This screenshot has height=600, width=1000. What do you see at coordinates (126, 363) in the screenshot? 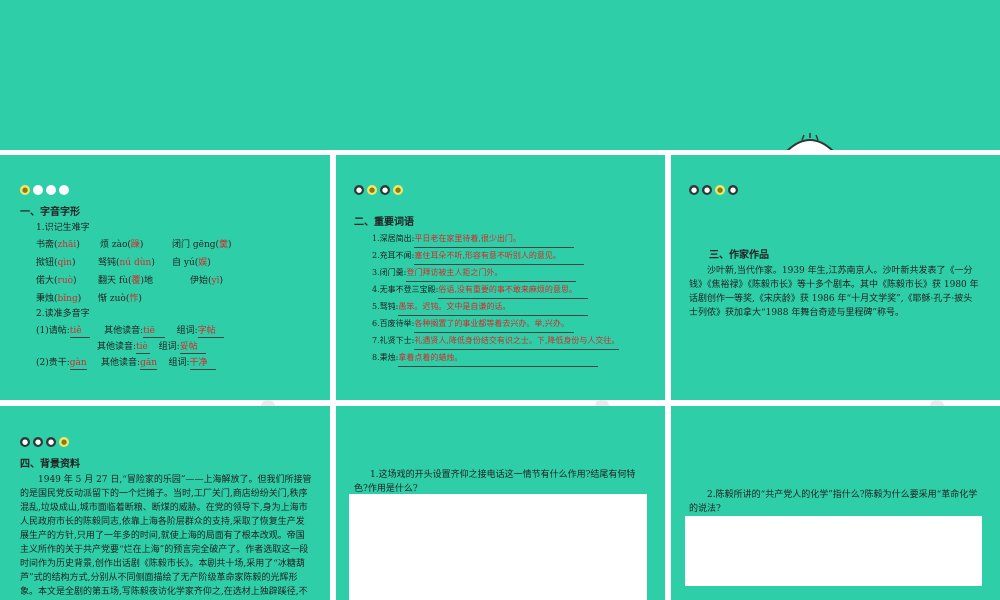
I see `polyphone-row: (2)贵干:gàn 其他读音:gān 组词:干净` at bounding box center [126, 363].